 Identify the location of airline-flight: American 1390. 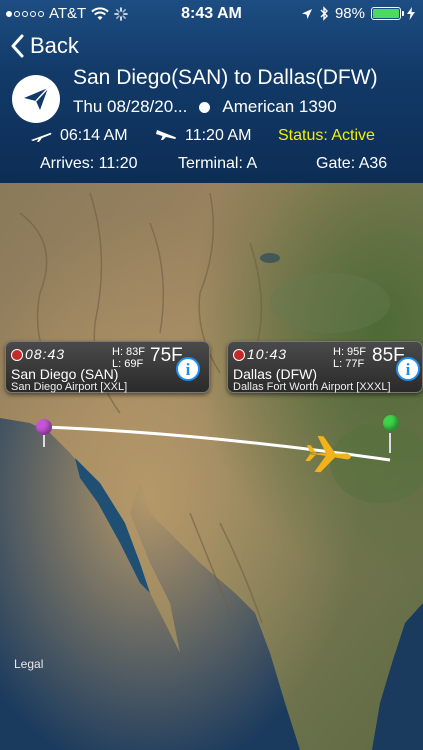
(279, 106).